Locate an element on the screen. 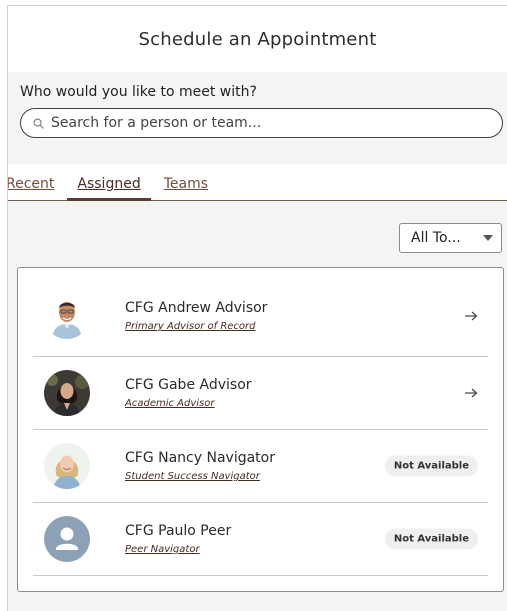 The width and height of the screenshot is (507, 611). page-title: Schedule an Appointment is located at coordinates (257, 39).